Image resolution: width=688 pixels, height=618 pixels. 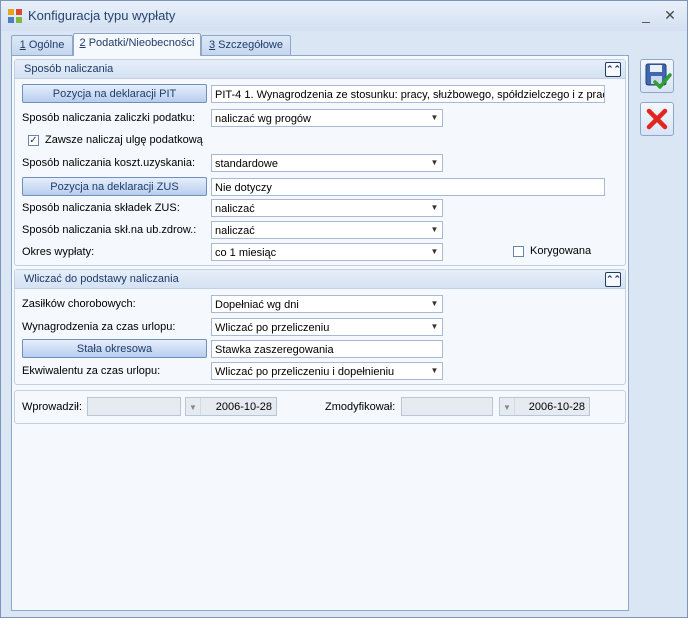 I want to click on health-value: naliczać, so click(x=235, y=231).